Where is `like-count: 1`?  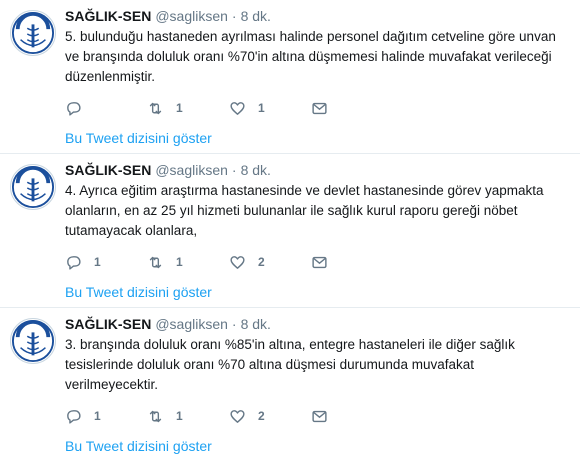 like-count: 1 is located at coordinates (261, 108).